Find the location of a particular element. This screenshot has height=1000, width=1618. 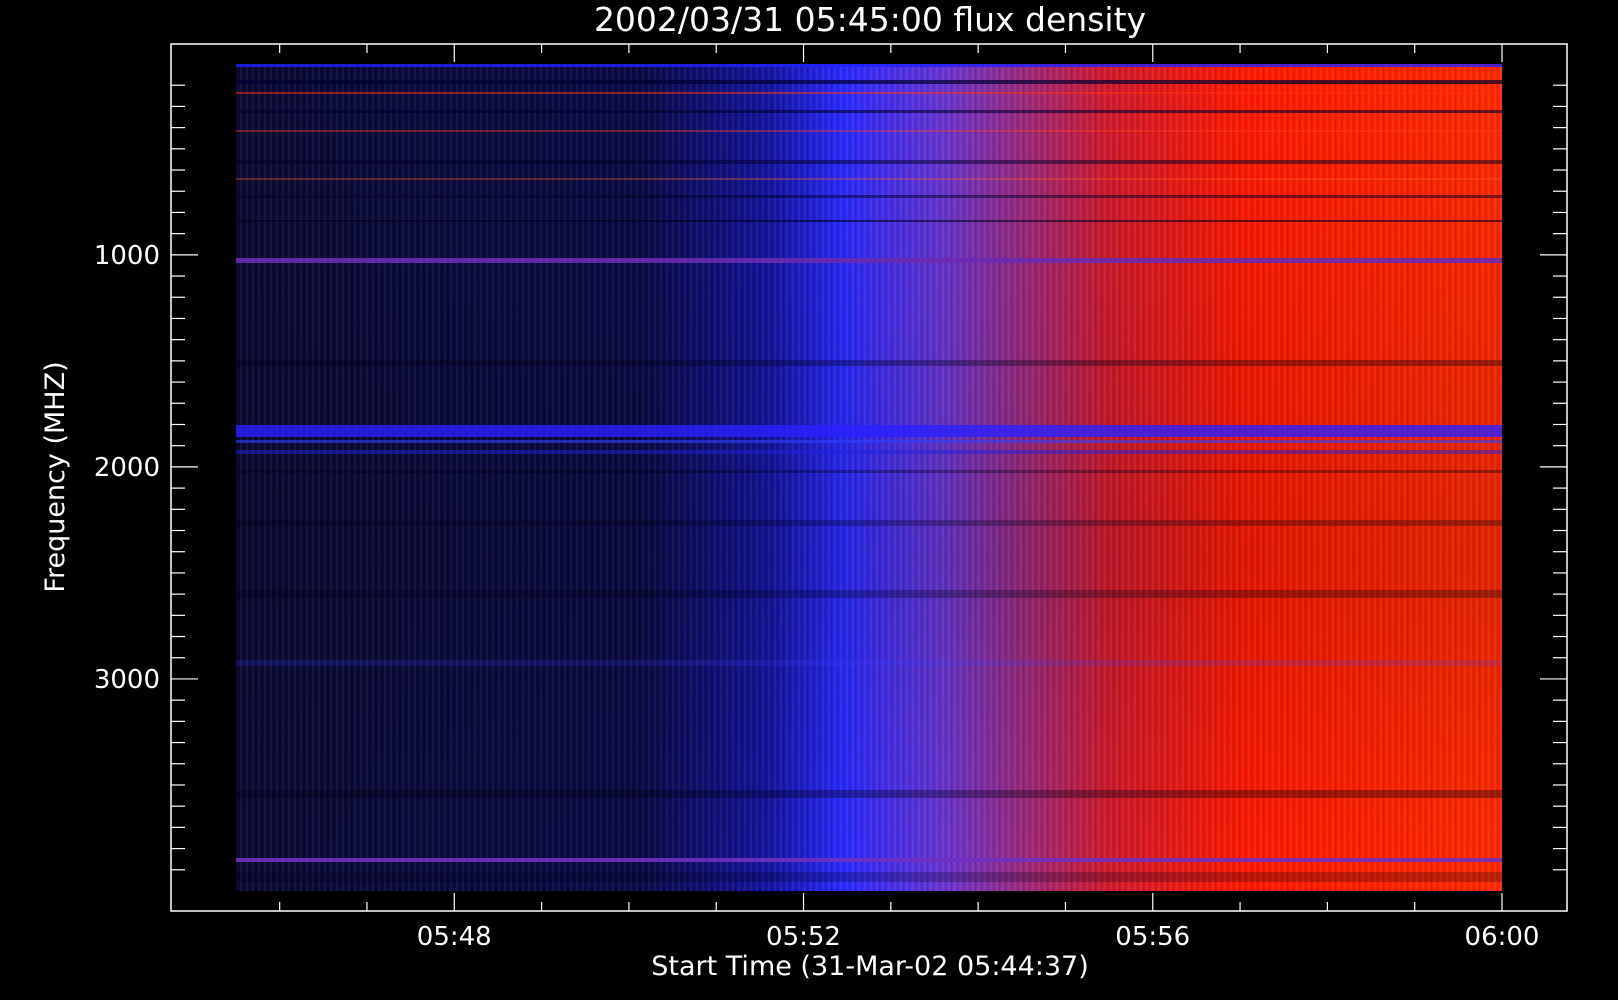

y-tick-label: 3000 is located at coordinates (127, 680).